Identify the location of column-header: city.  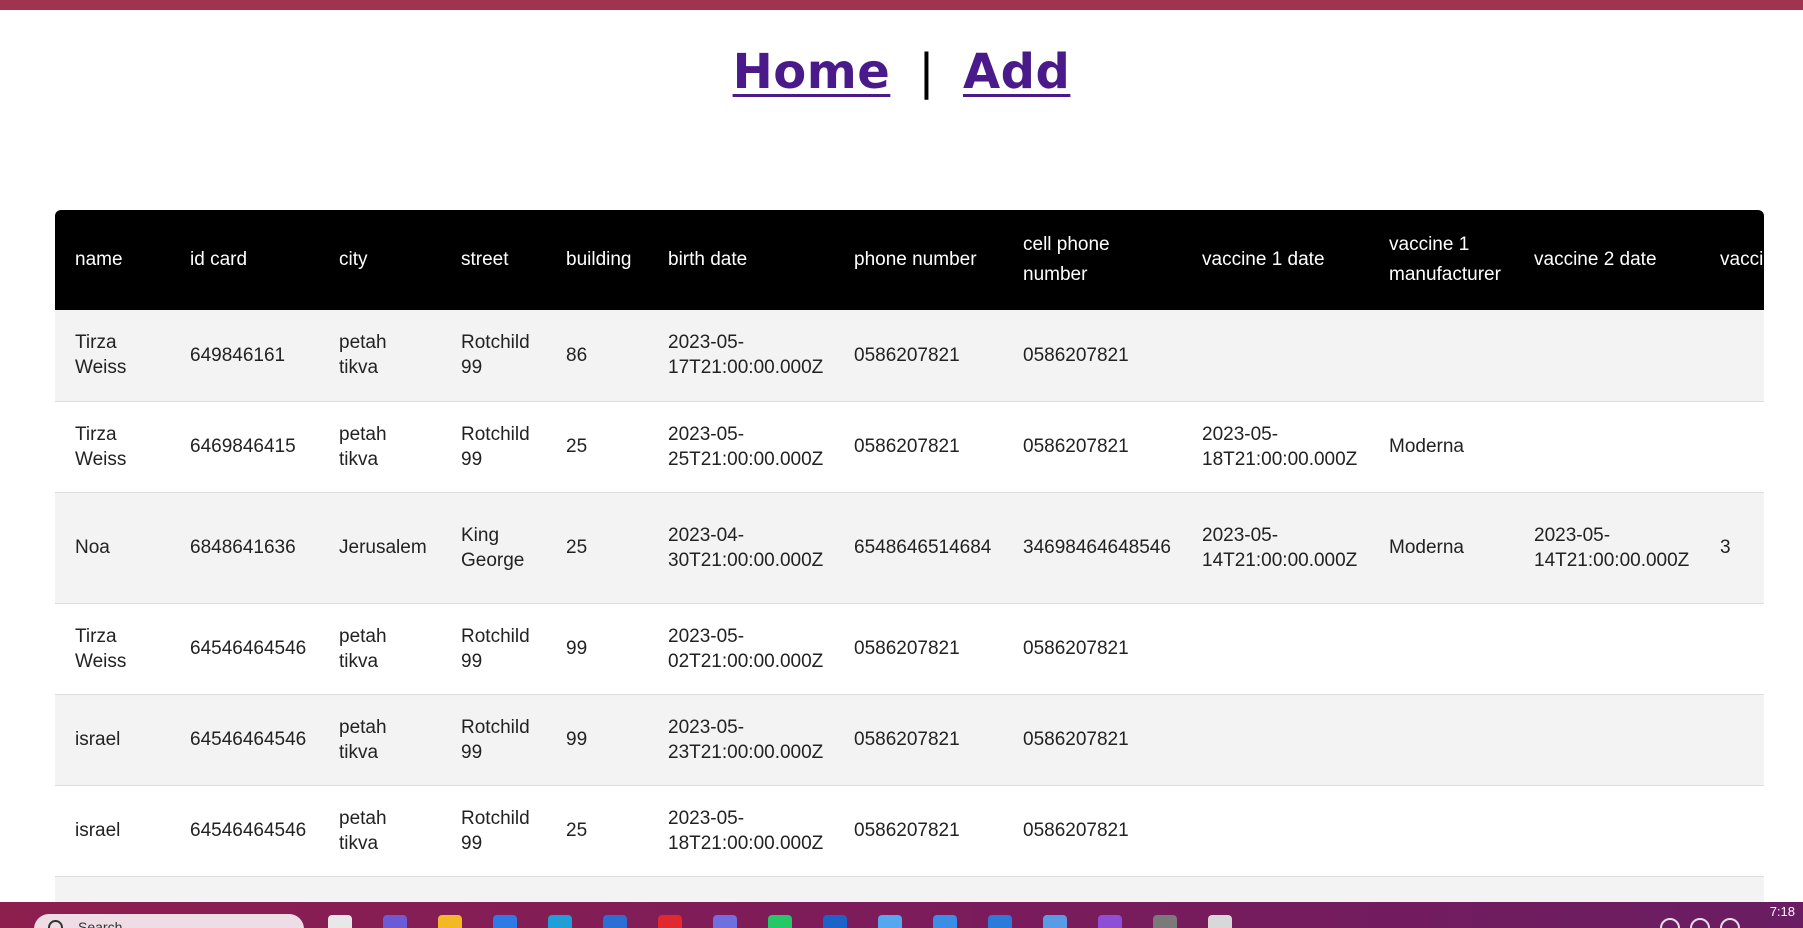
(353, 259).